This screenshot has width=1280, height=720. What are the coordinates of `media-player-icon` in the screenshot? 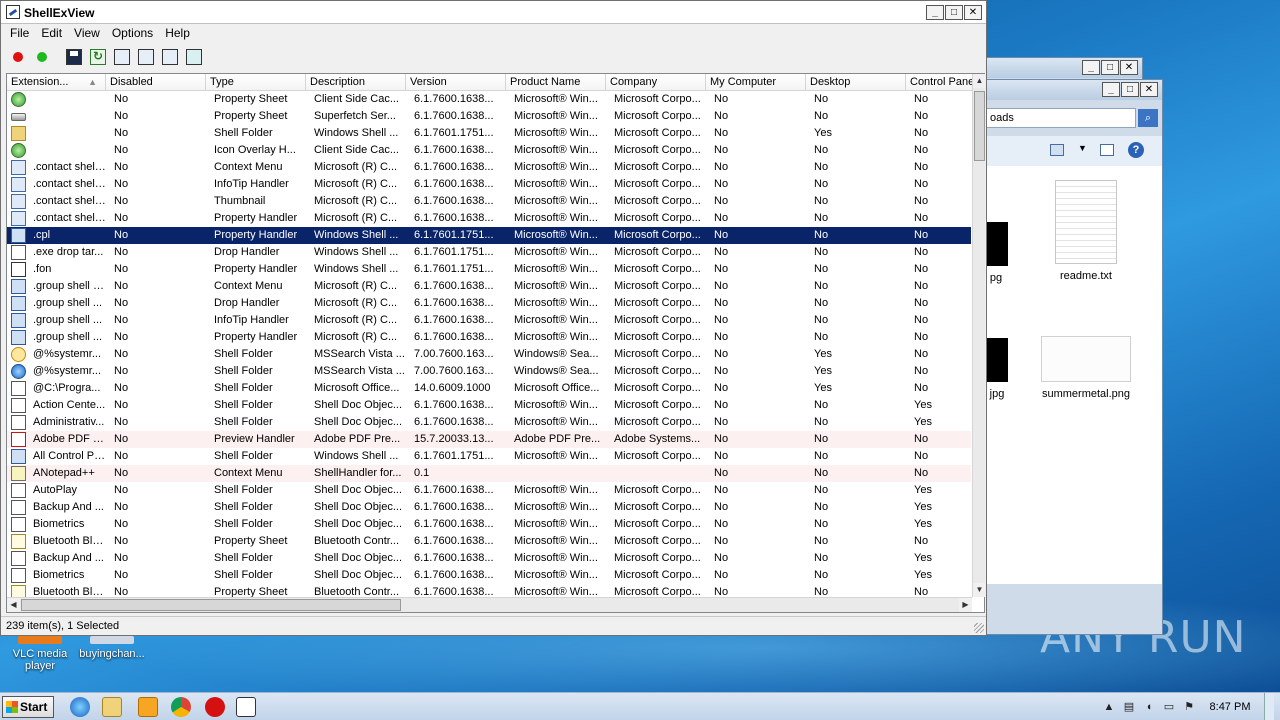 It's located at (148, 707).